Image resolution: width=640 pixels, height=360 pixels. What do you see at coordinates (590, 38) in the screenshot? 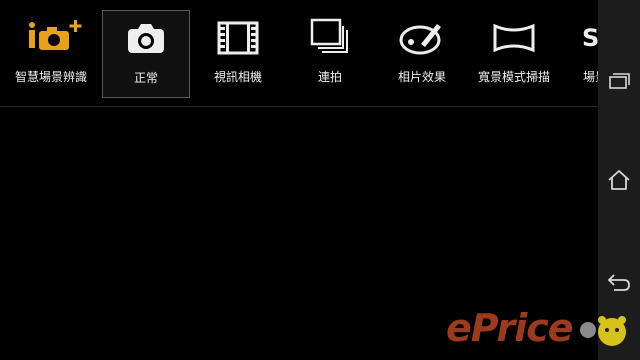
I see `scene-icon: SC` at bounding box center [590, 38].